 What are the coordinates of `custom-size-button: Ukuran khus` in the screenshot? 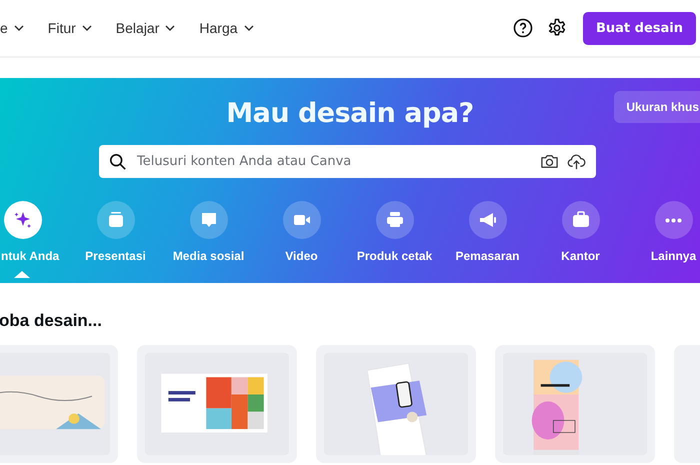 It's located at (657, 107).